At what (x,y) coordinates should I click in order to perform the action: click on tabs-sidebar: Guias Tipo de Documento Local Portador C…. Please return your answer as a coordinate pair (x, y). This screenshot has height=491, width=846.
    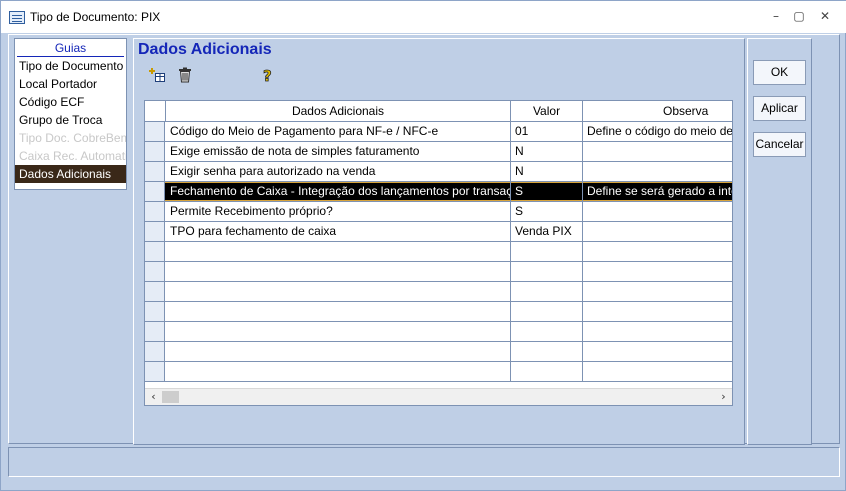
    Looking at the image, I should click on (70, 114).